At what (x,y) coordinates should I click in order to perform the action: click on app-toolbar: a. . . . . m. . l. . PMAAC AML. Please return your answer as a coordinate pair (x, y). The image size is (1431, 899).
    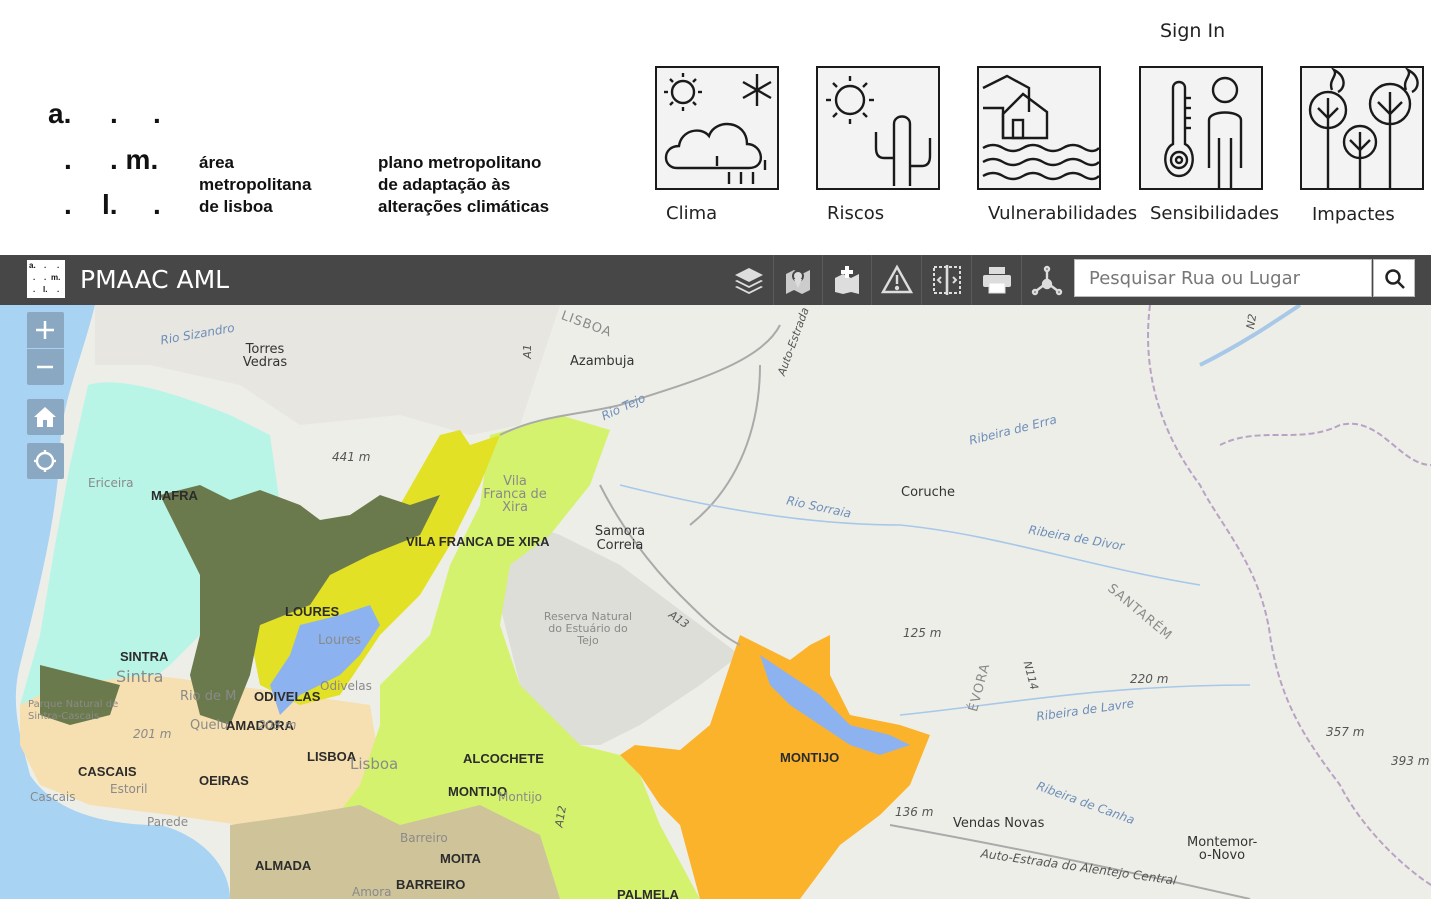
    Looking at the image, I should click on (715, 280).